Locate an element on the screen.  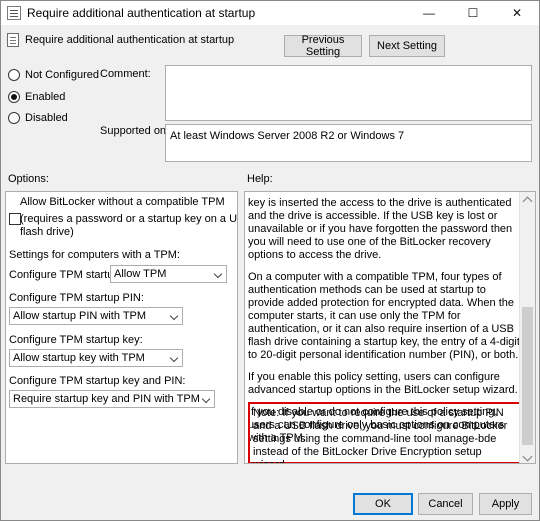
next-setting-button: Next Setting is located at coordinates (407, 46).